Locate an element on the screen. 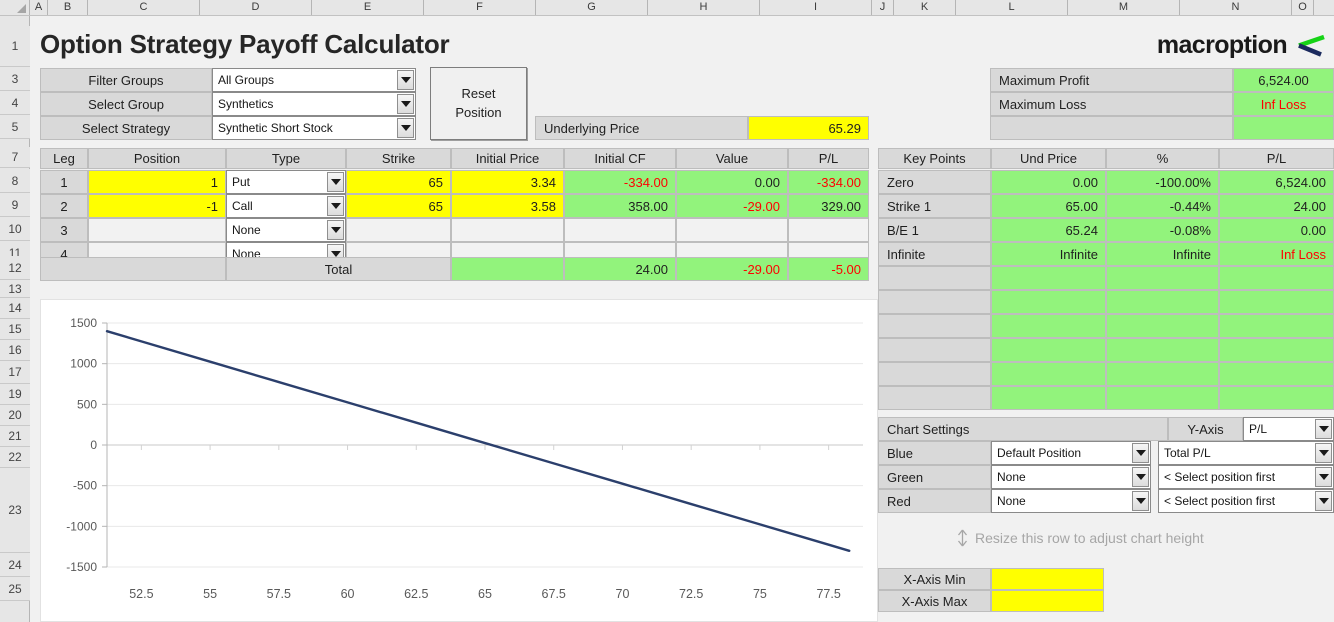 The width and height of the screenshot is (1334, 622). summary-spacer-label is located at coordinates (1111, 128).